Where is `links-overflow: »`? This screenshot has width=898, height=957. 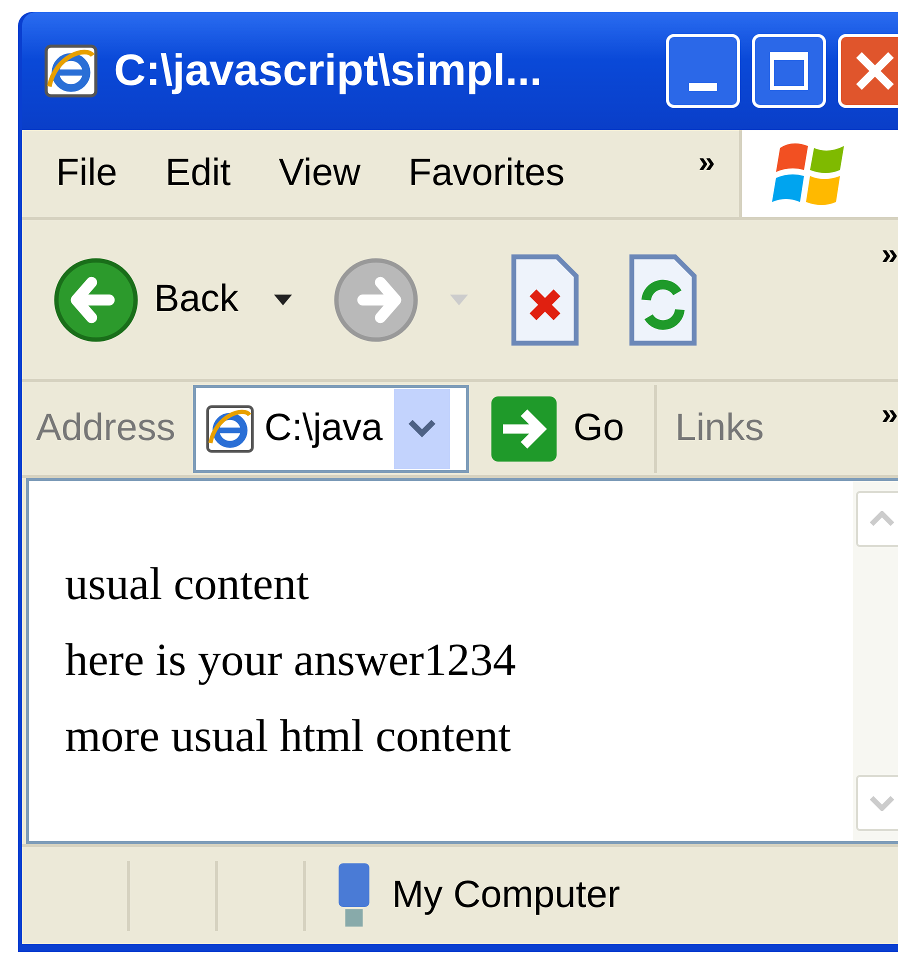 links-overflow: » is located at coordinates (889, 414).